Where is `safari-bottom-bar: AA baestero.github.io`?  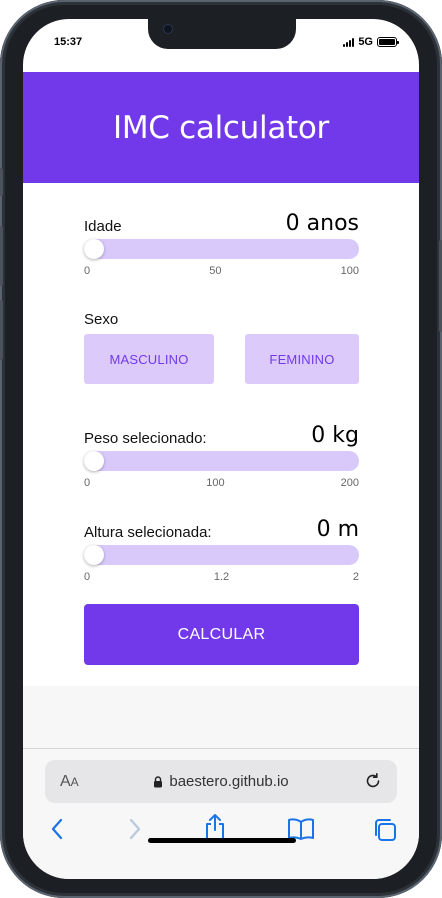 safari-bottom-bar: AA baestero.github.io is located at coordinates (221, 813).